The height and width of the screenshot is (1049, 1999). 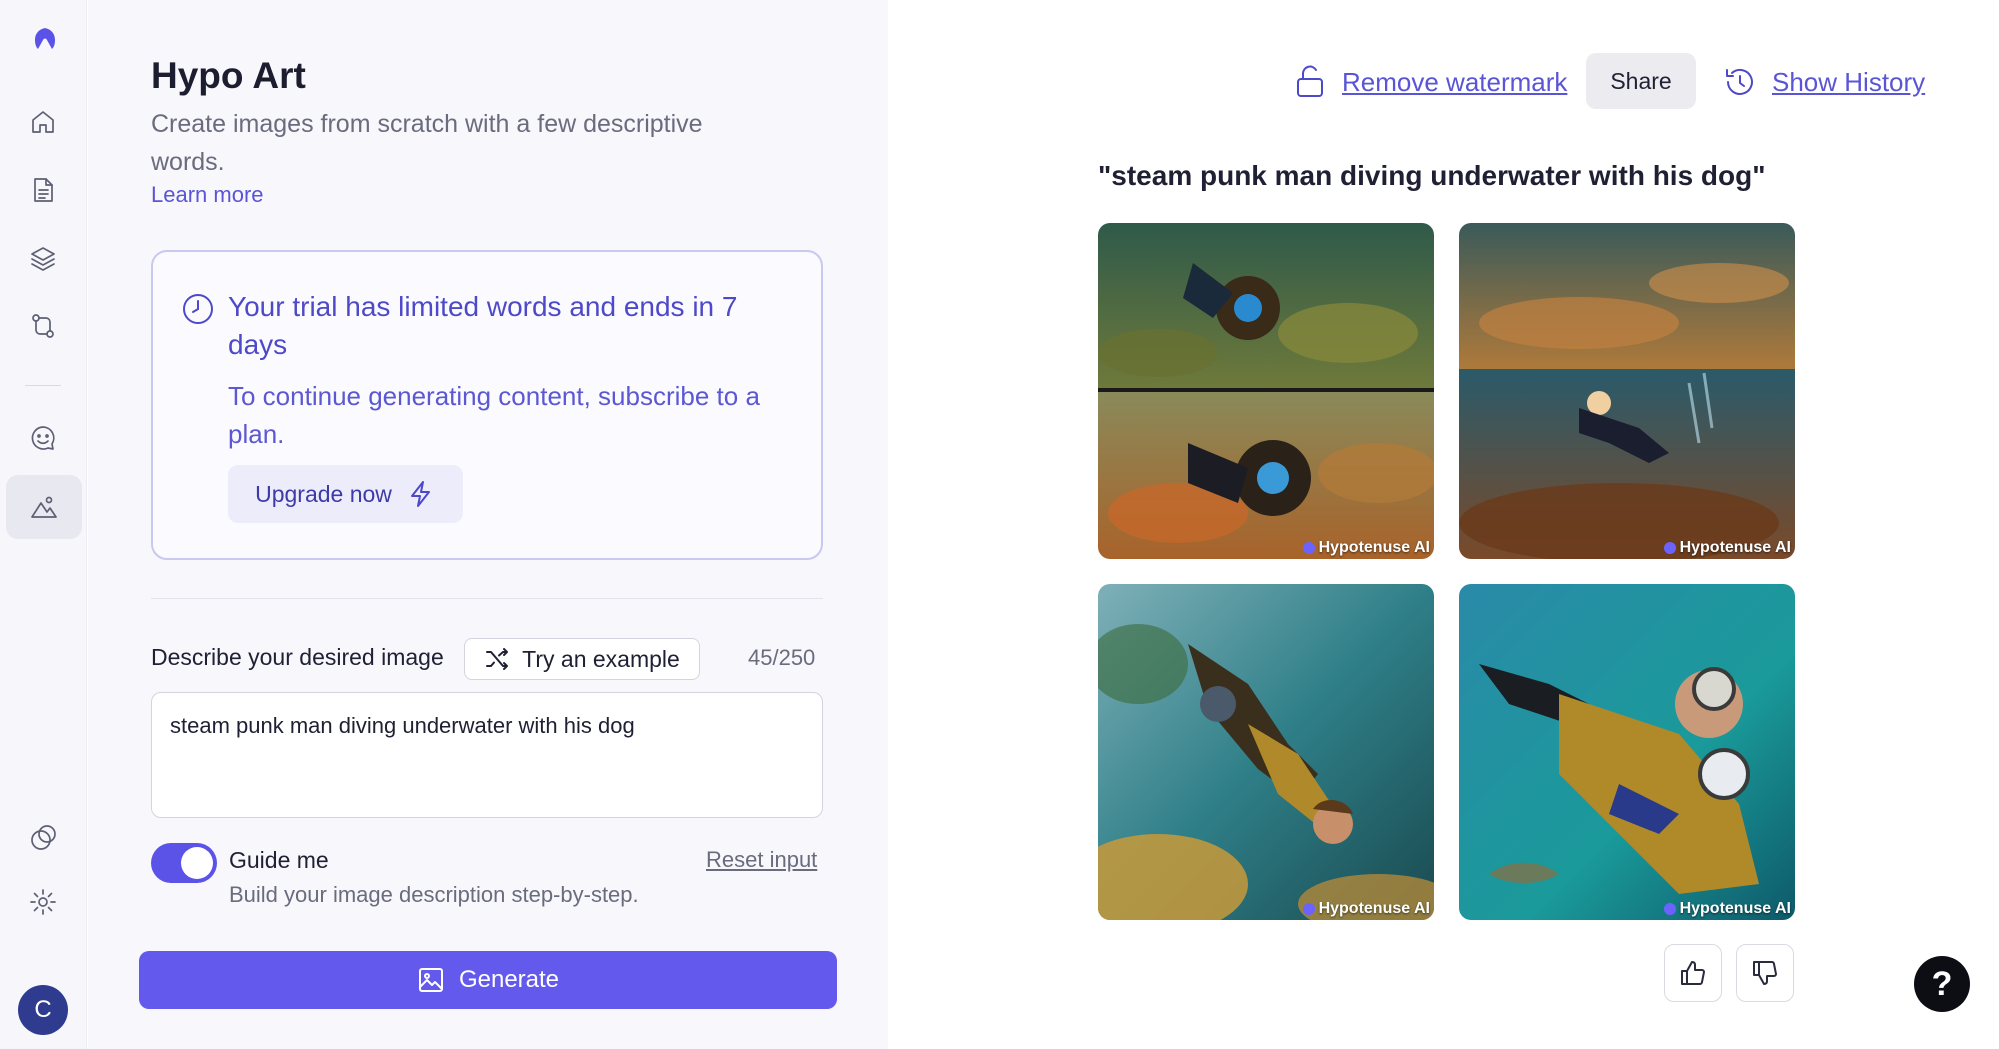 I want to click on upgrade-now-button: Upgrade now, so click(x=345, y=494).